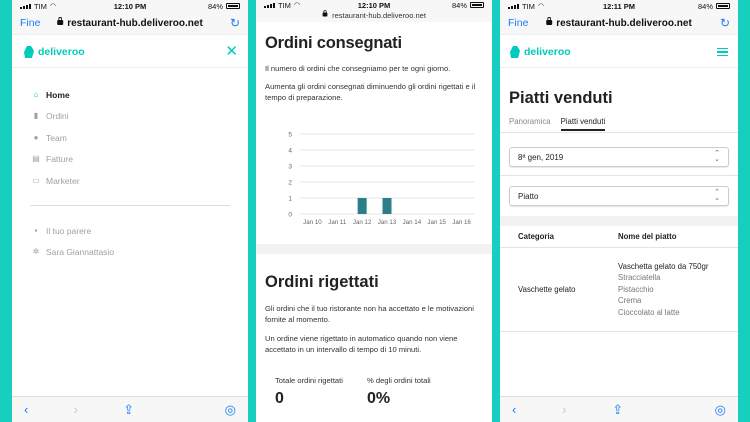  Describe the element at coordinates (297, 5) in the screenshot. I see `wifi-icon: ◠` at that location.